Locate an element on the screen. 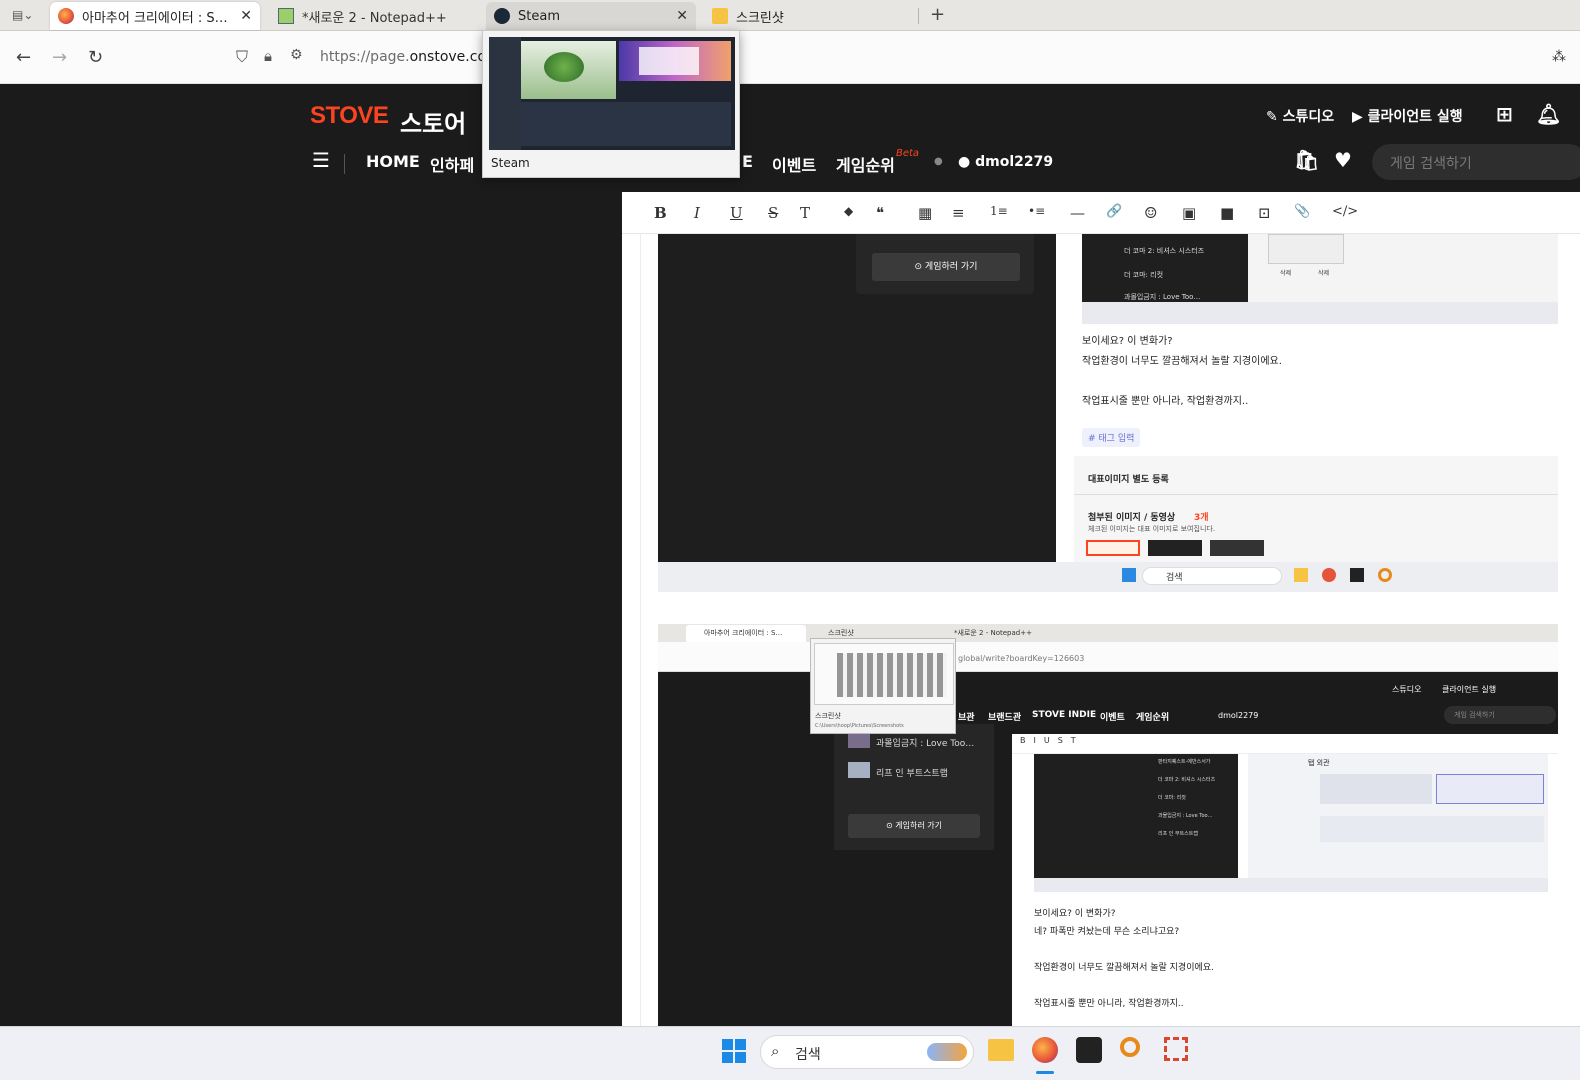 The height and width of the screenshot is (1080, 1580). italic-button: I is located at coordinates (697, 213).